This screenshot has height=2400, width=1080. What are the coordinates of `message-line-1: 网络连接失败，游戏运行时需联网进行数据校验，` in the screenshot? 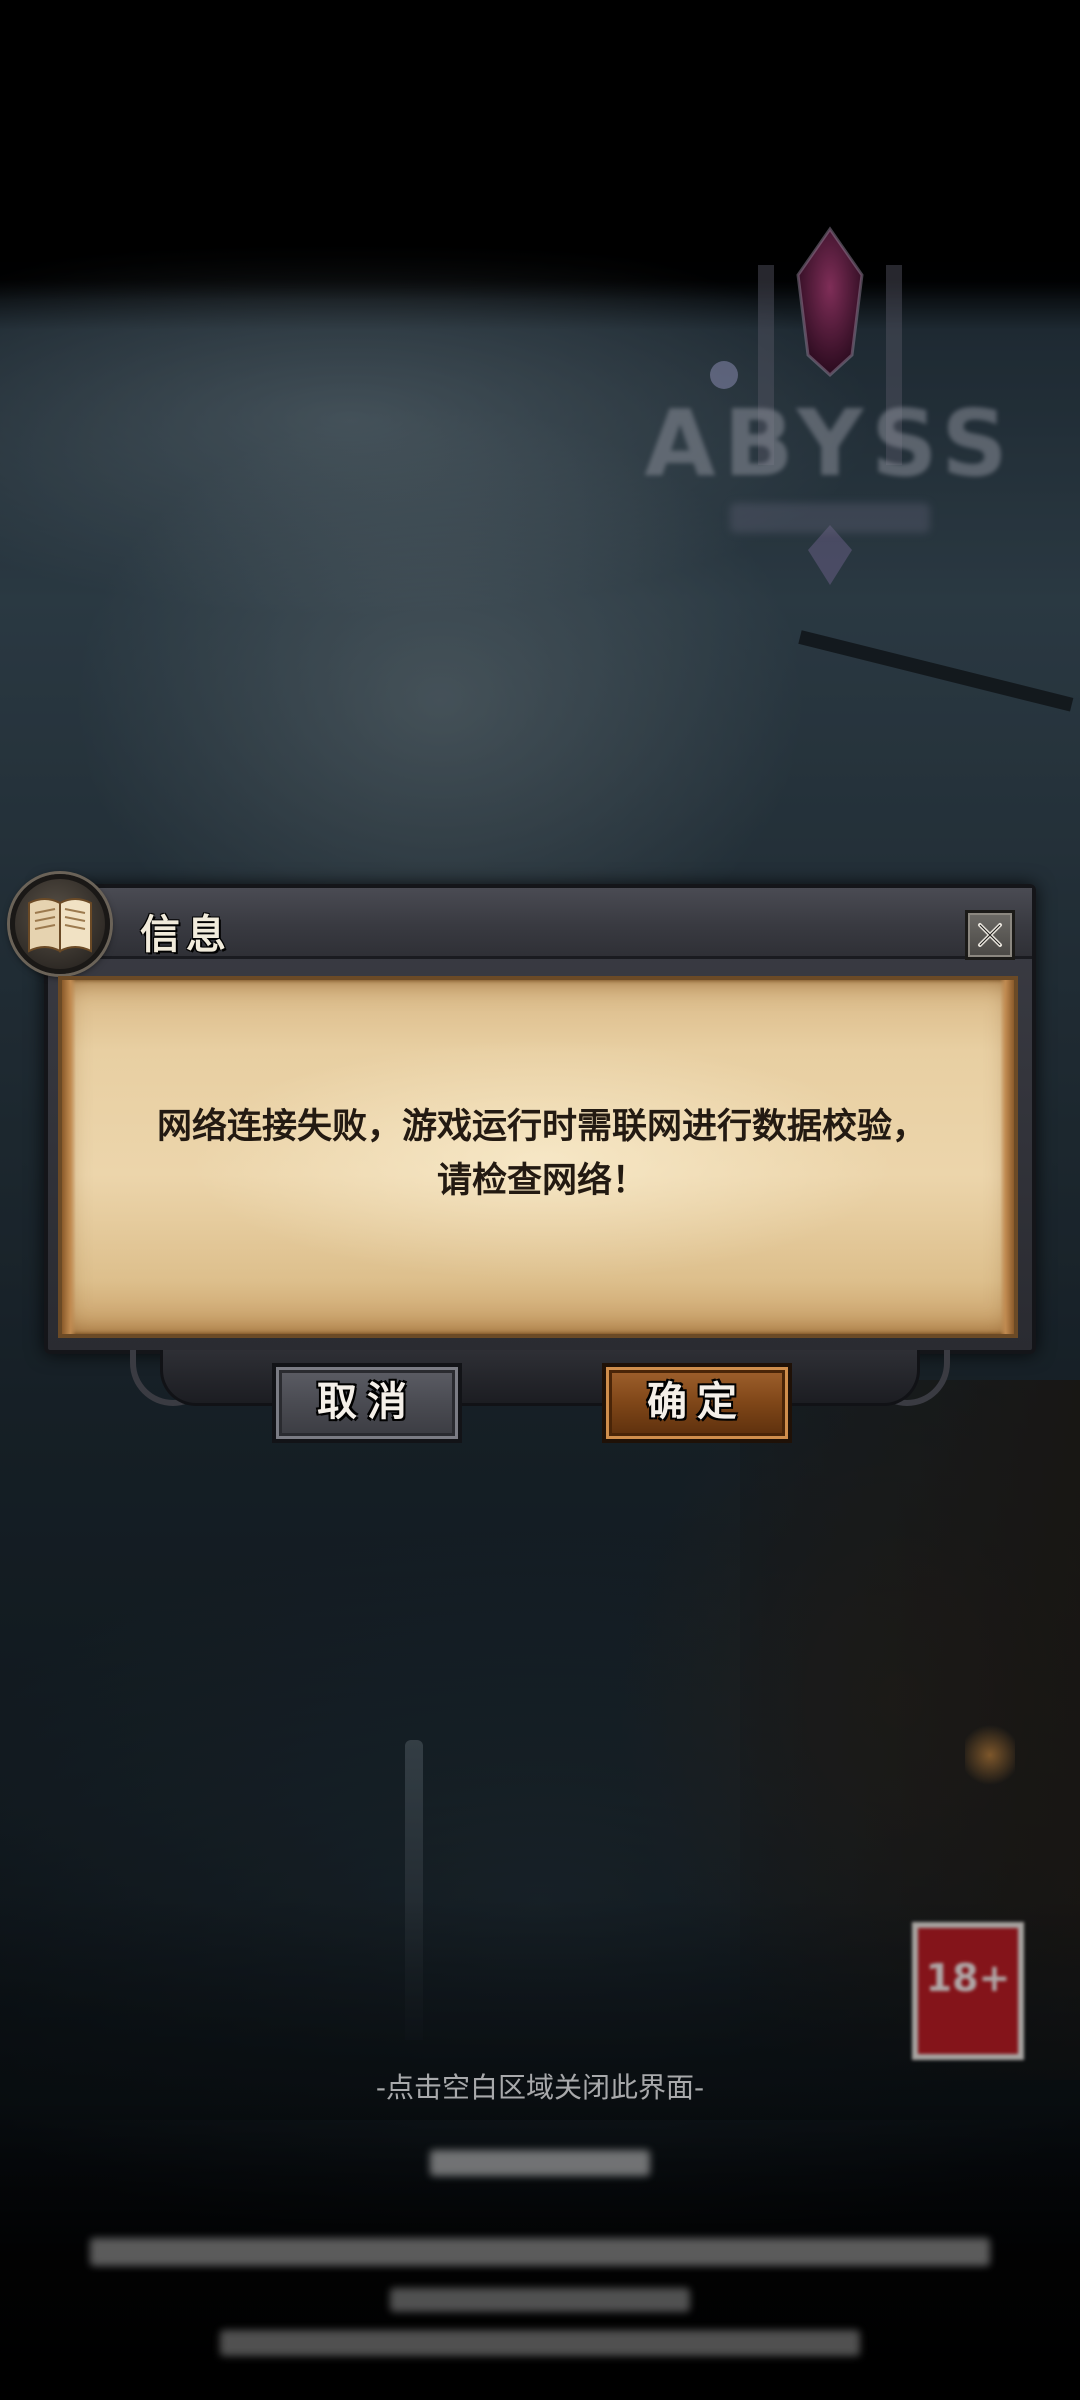 It's located at (541, 1127).